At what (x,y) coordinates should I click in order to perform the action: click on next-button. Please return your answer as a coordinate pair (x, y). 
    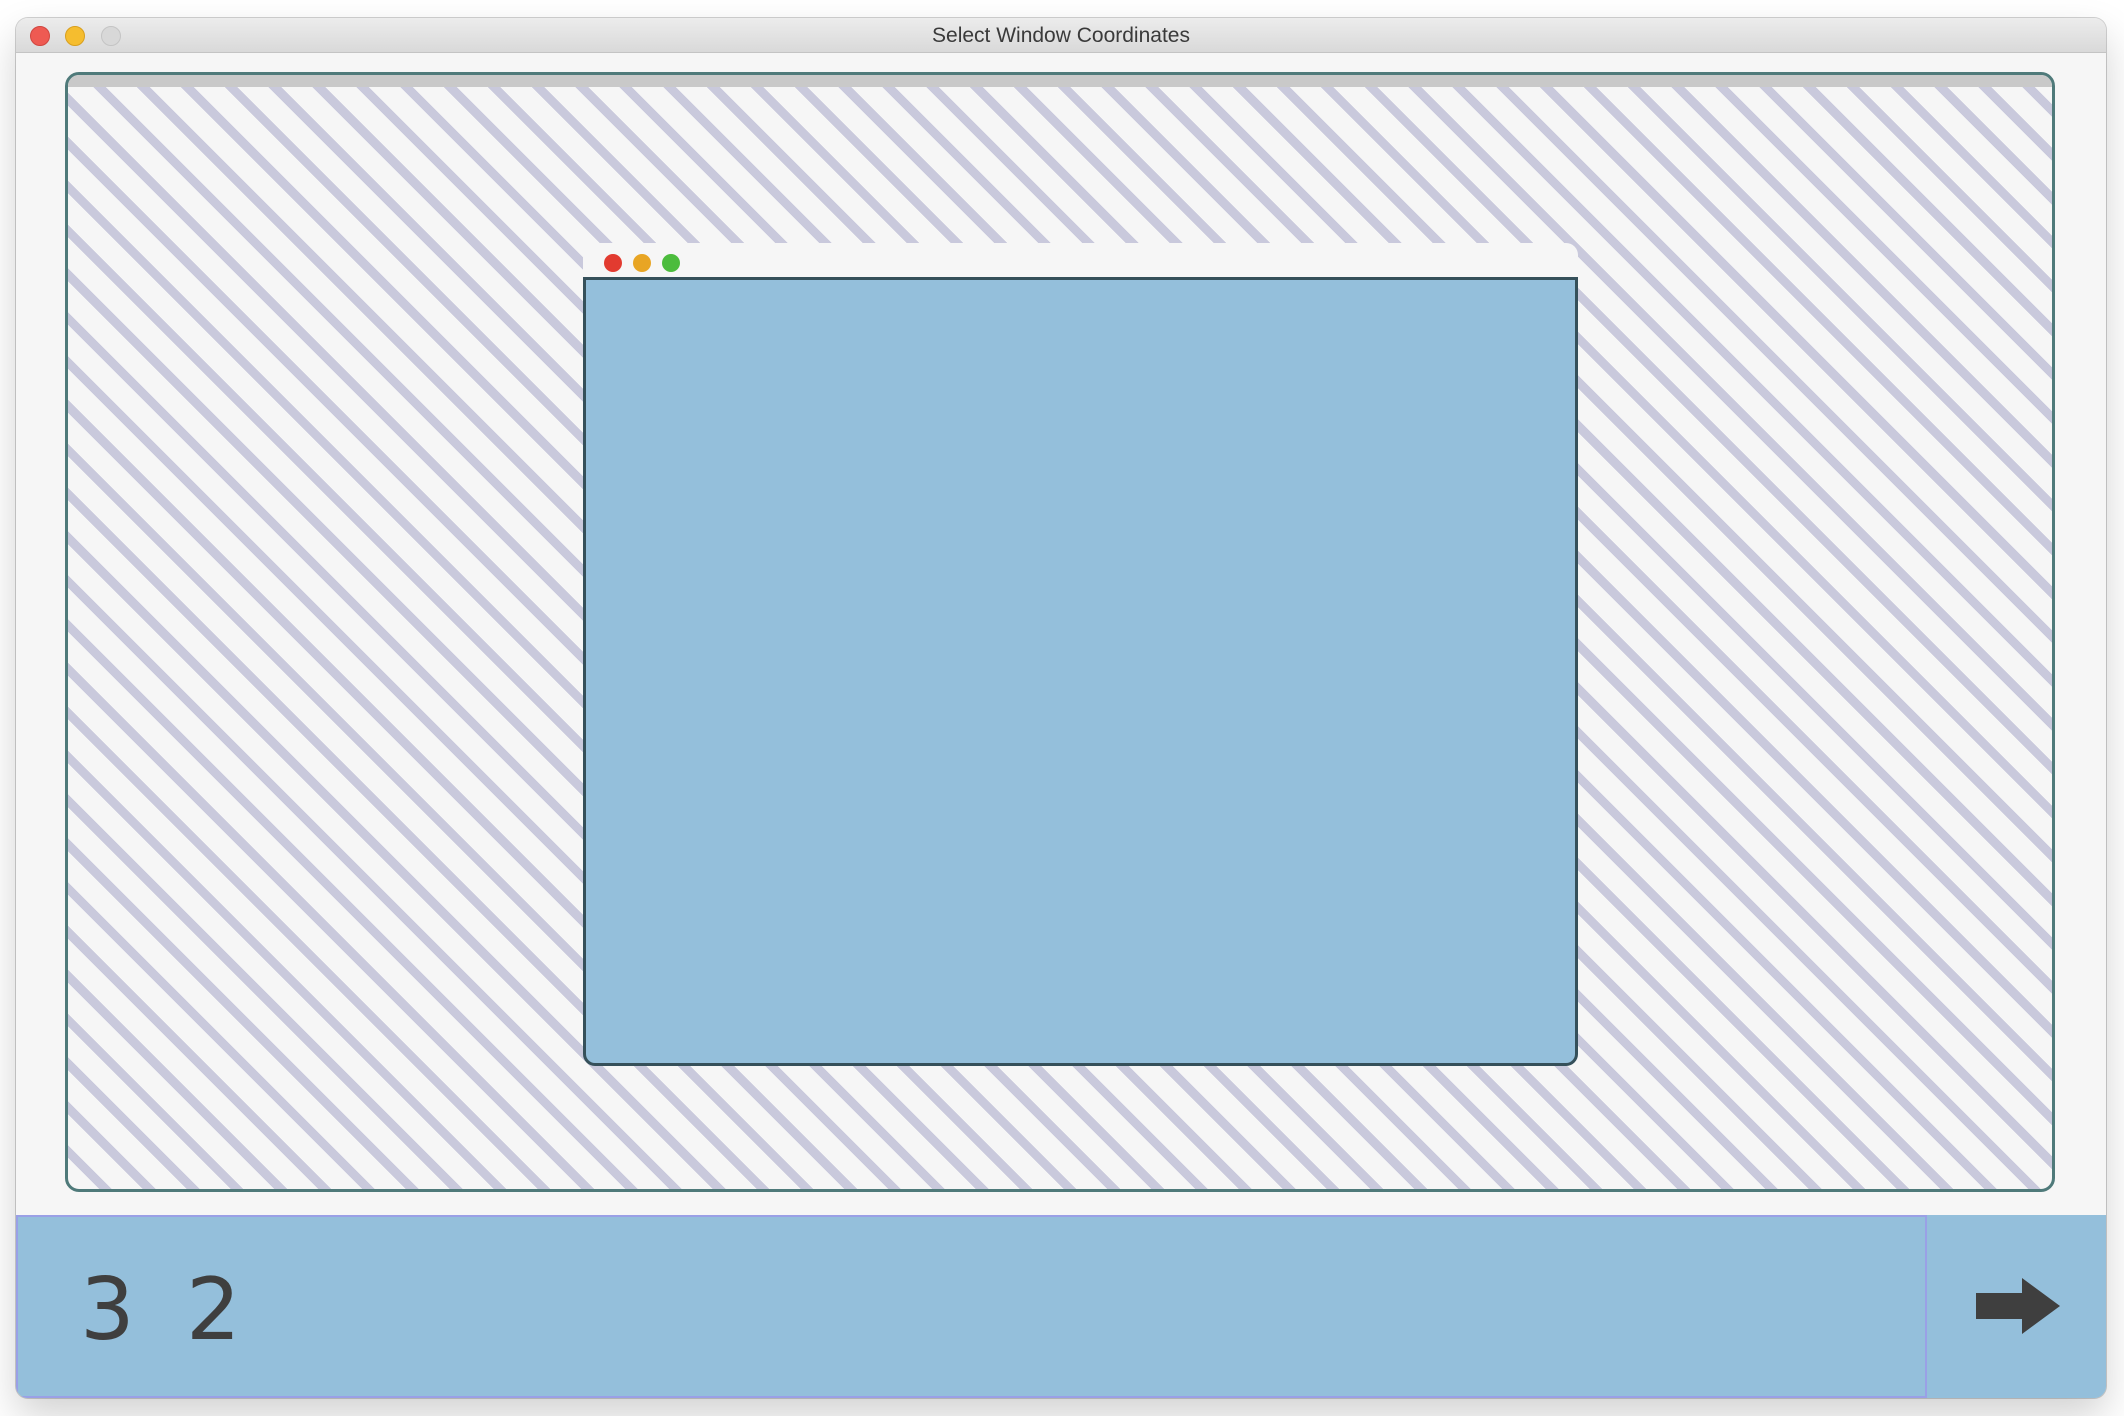
    Looking at the image, I should click on (2017, 1306).